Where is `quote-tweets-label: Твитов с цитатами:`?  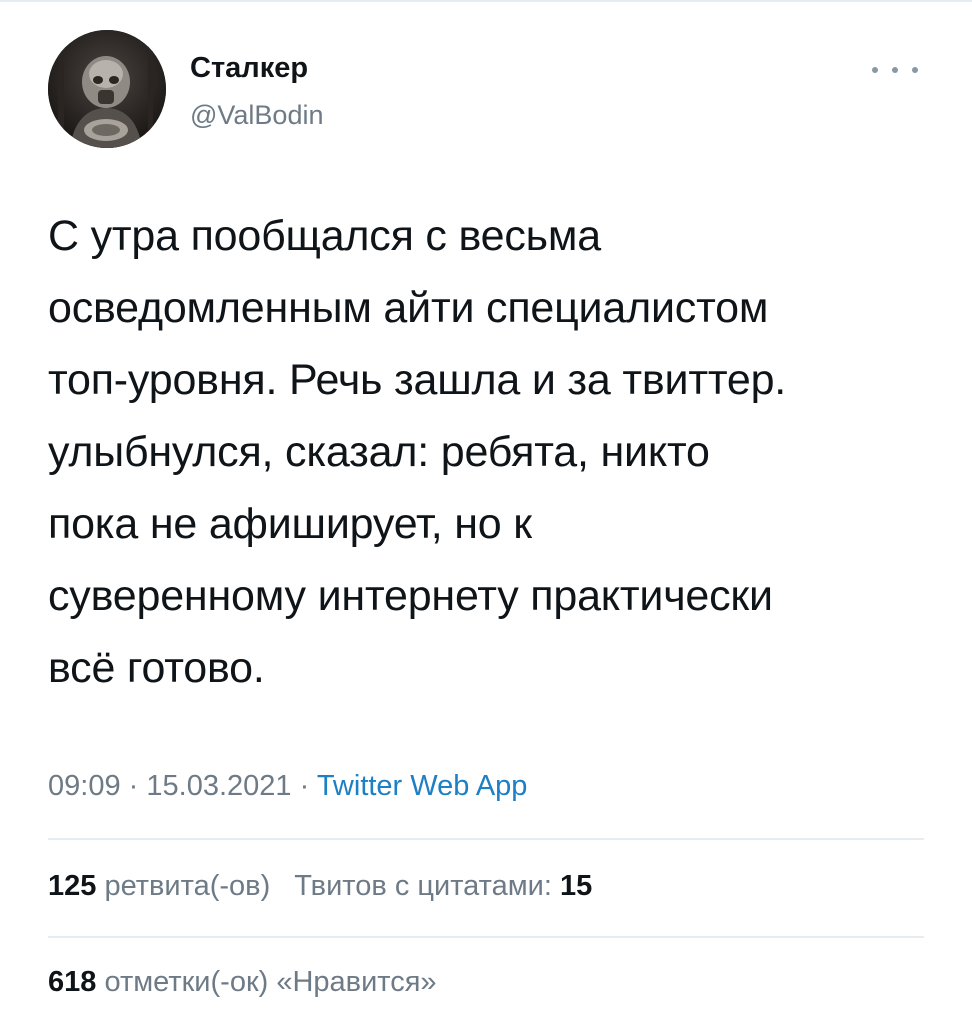 quote-tweets-label: Твитов с цитатами: is located at coordinates (423, 886).